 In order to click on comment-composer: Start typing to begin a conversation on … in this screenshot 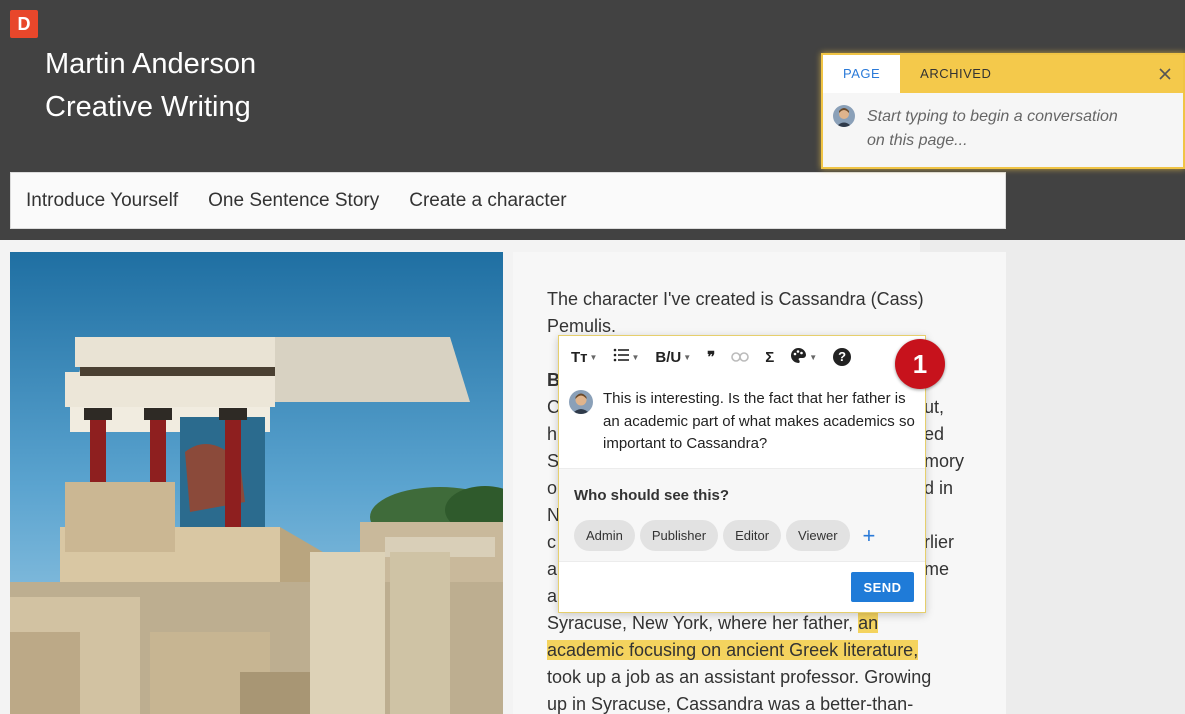, I will do `click(1003, 123)`.